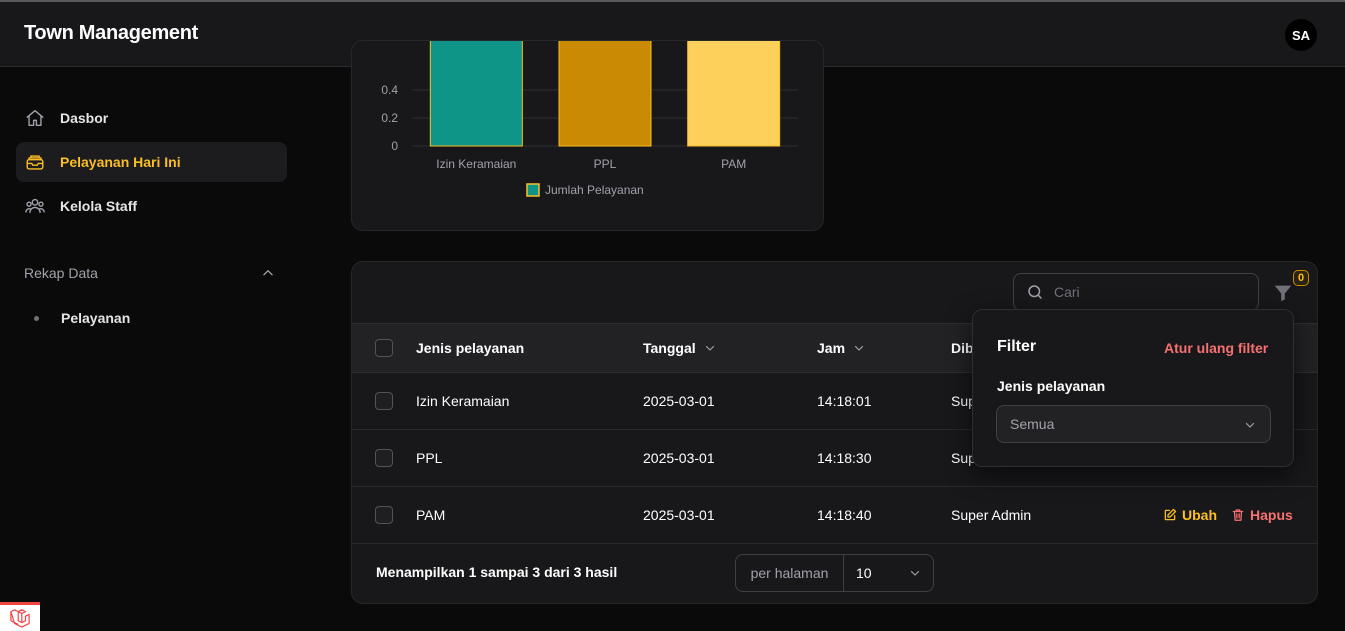 The image size is (1345, 631). Describe the element at coordinates (734, 94) in the screenshot. I see `bar-pam` at that location.